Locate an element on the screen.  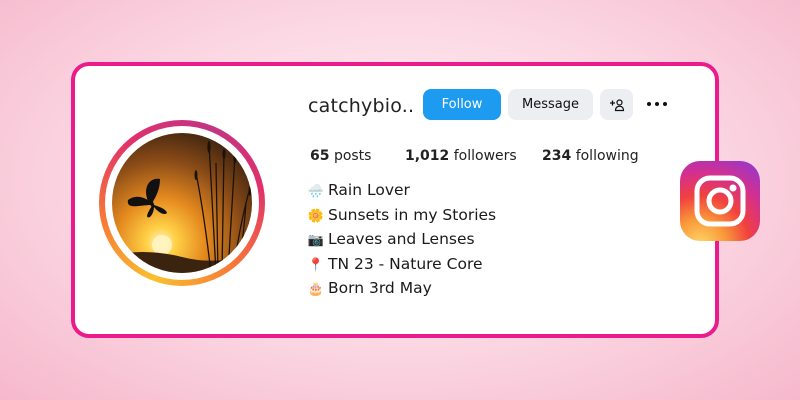
bio-text: Sunsets in my Stories is located at coordinates (412, 214).